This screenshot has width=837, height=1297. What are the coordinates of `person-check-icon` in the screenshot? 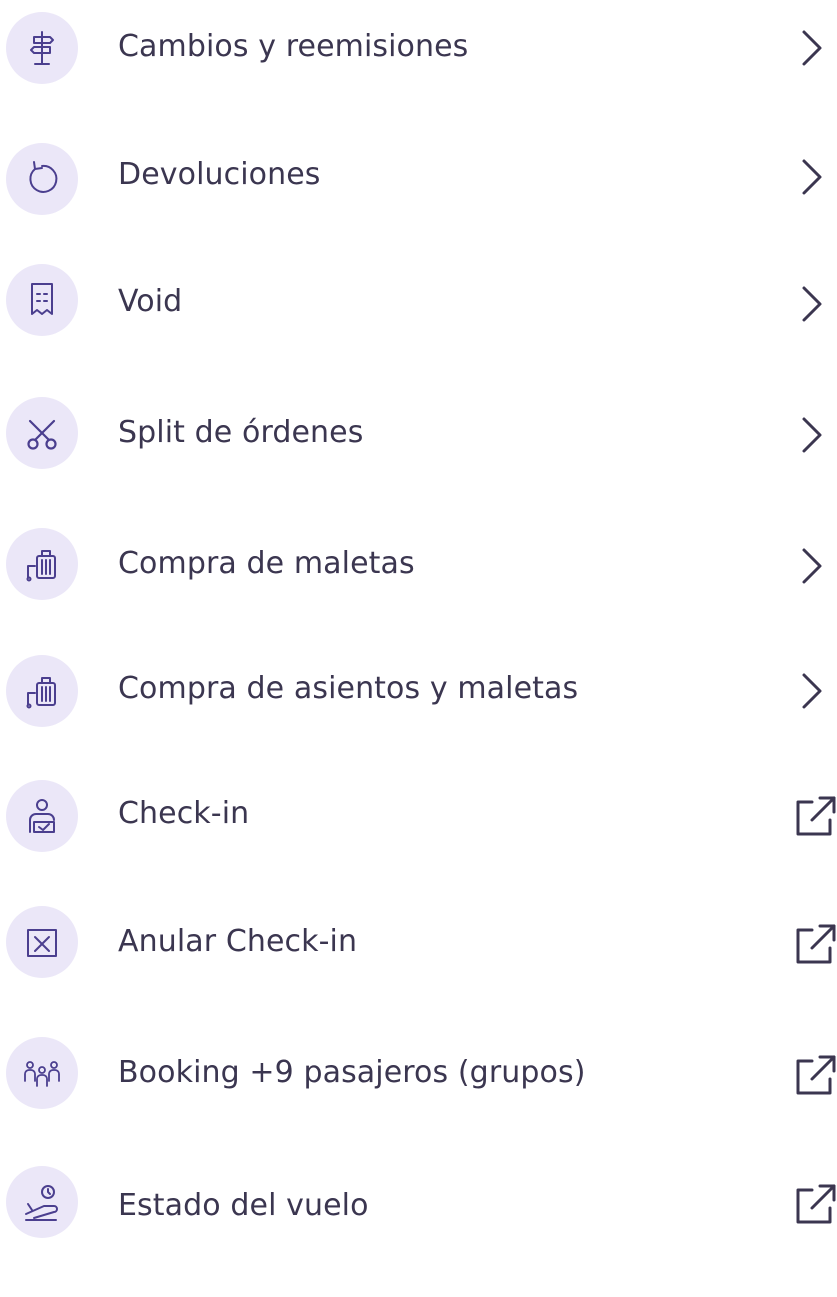 It's located at (42, 816).